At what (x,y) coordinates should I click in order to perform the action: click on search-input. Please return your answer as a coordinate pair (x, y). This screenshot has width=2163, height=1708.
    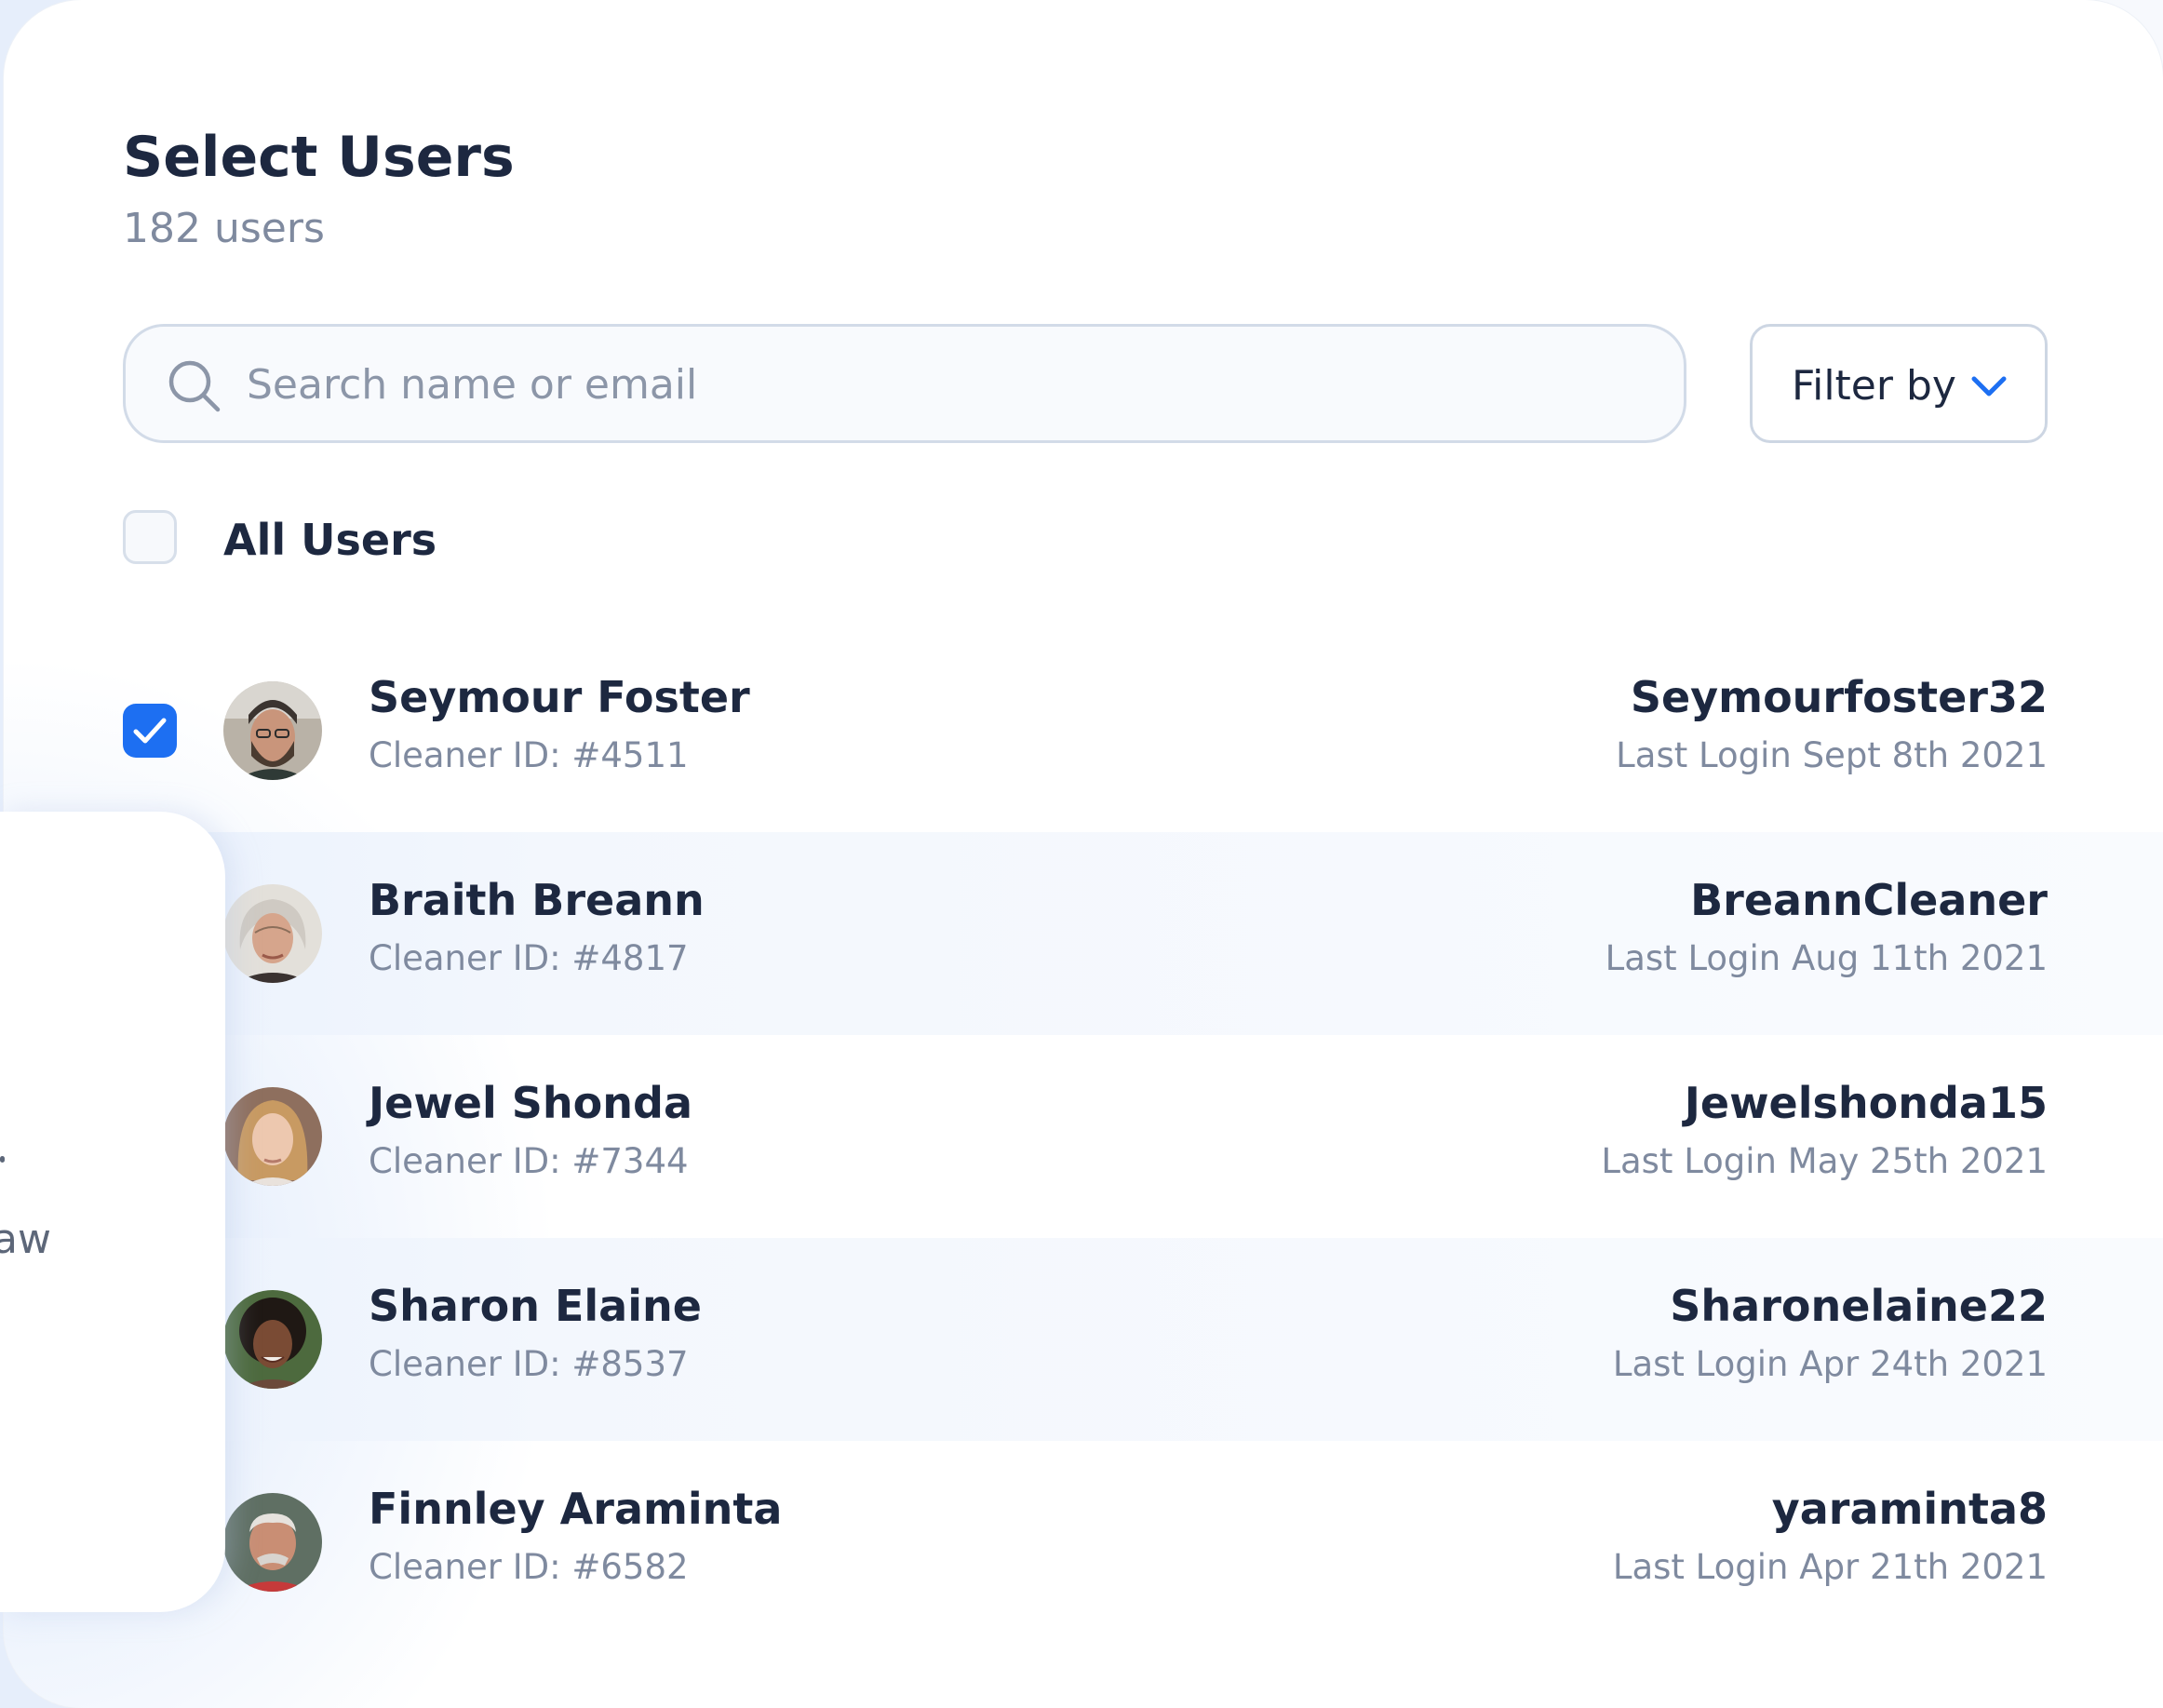
    Looking at the image, I should click on (945, 384).